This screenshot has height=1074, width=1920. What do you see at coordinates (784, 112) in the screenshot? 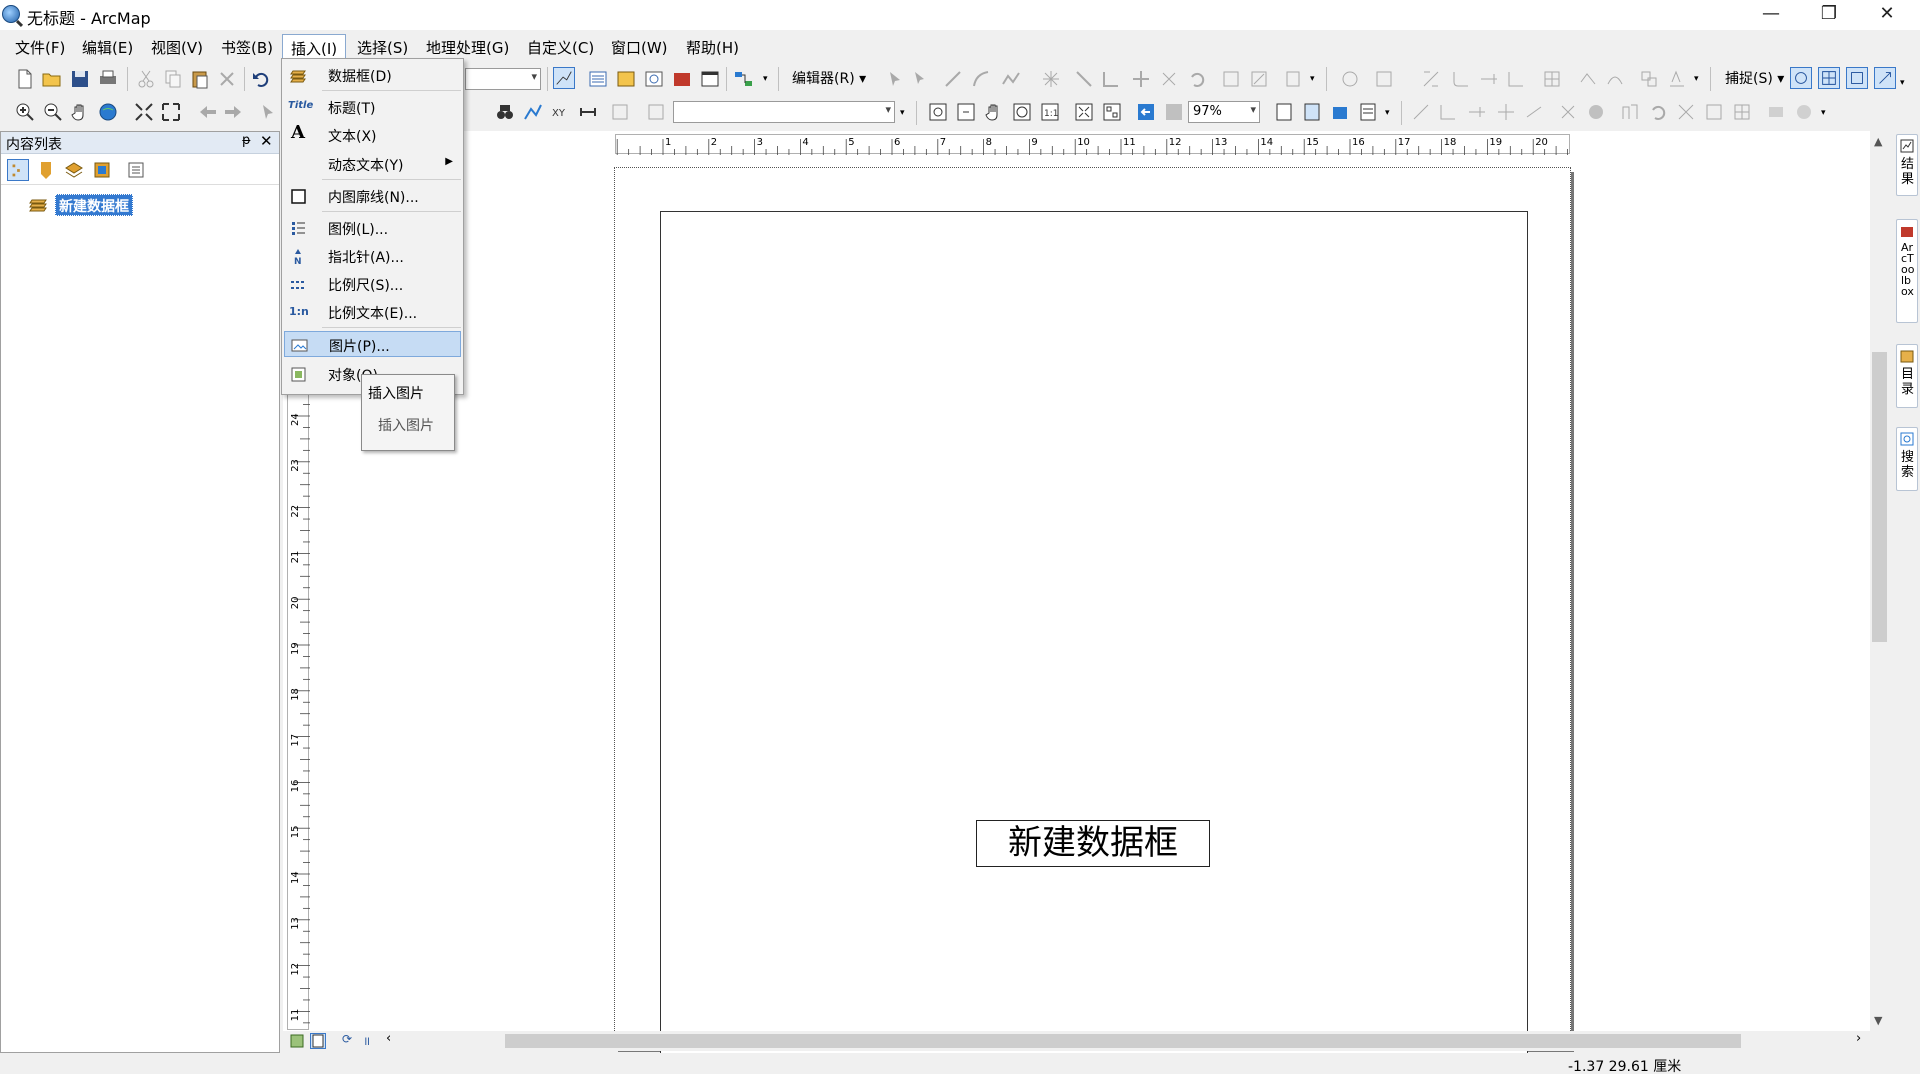
I see `layer-combo: ▾` at bounding box center [784, 112].